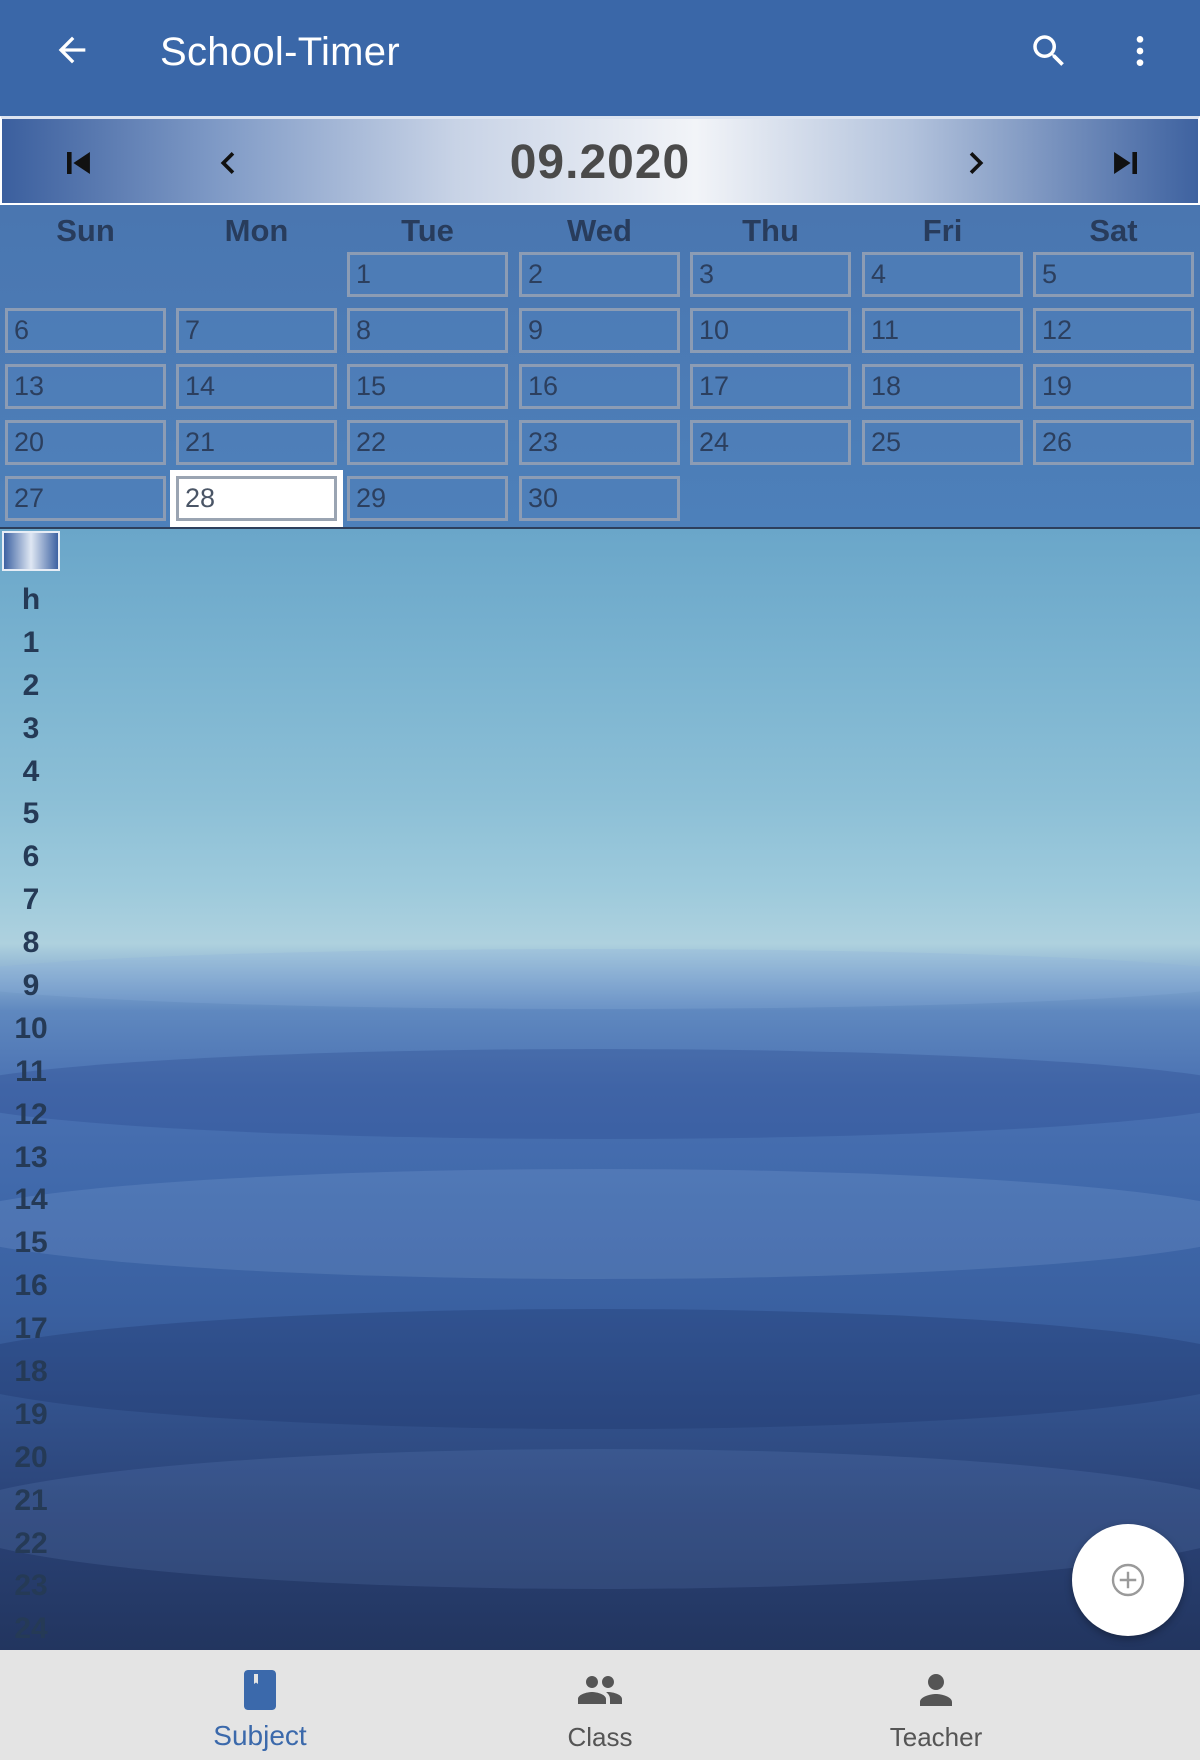  I want to click on current-month-label: 09.2020, so click(600, 162).